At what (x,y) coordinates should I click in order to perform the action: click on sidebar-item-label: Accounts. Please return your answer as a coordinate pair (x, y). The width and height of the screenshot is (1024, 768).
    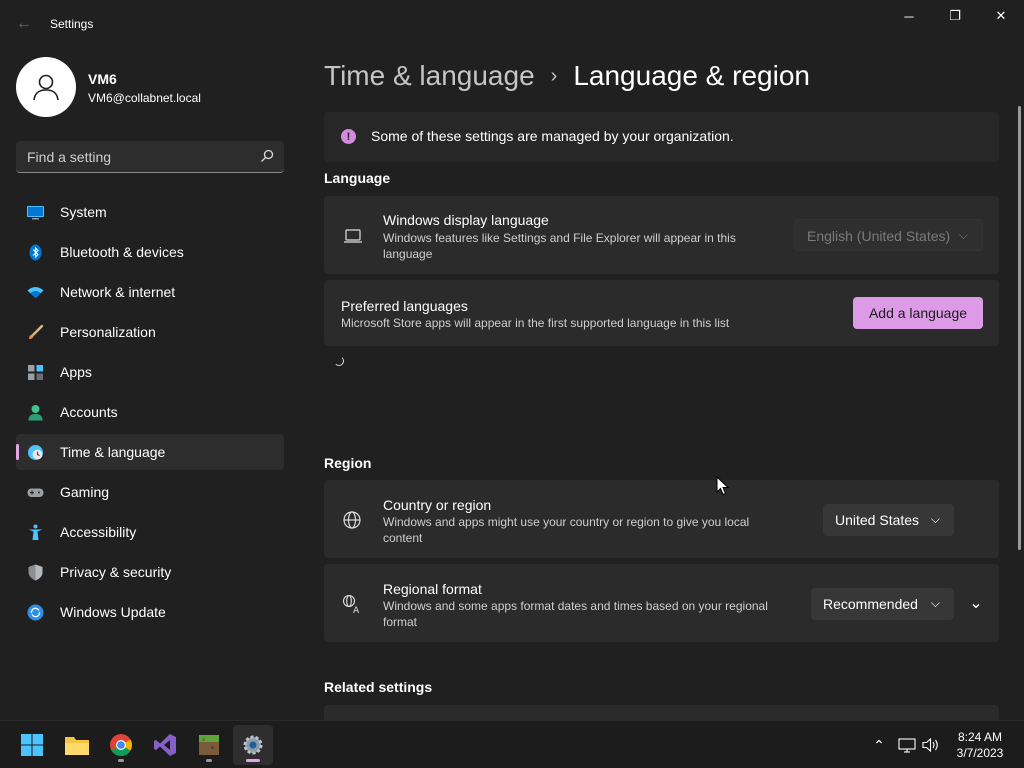
    Looking at the image, I should click on (89, 412).